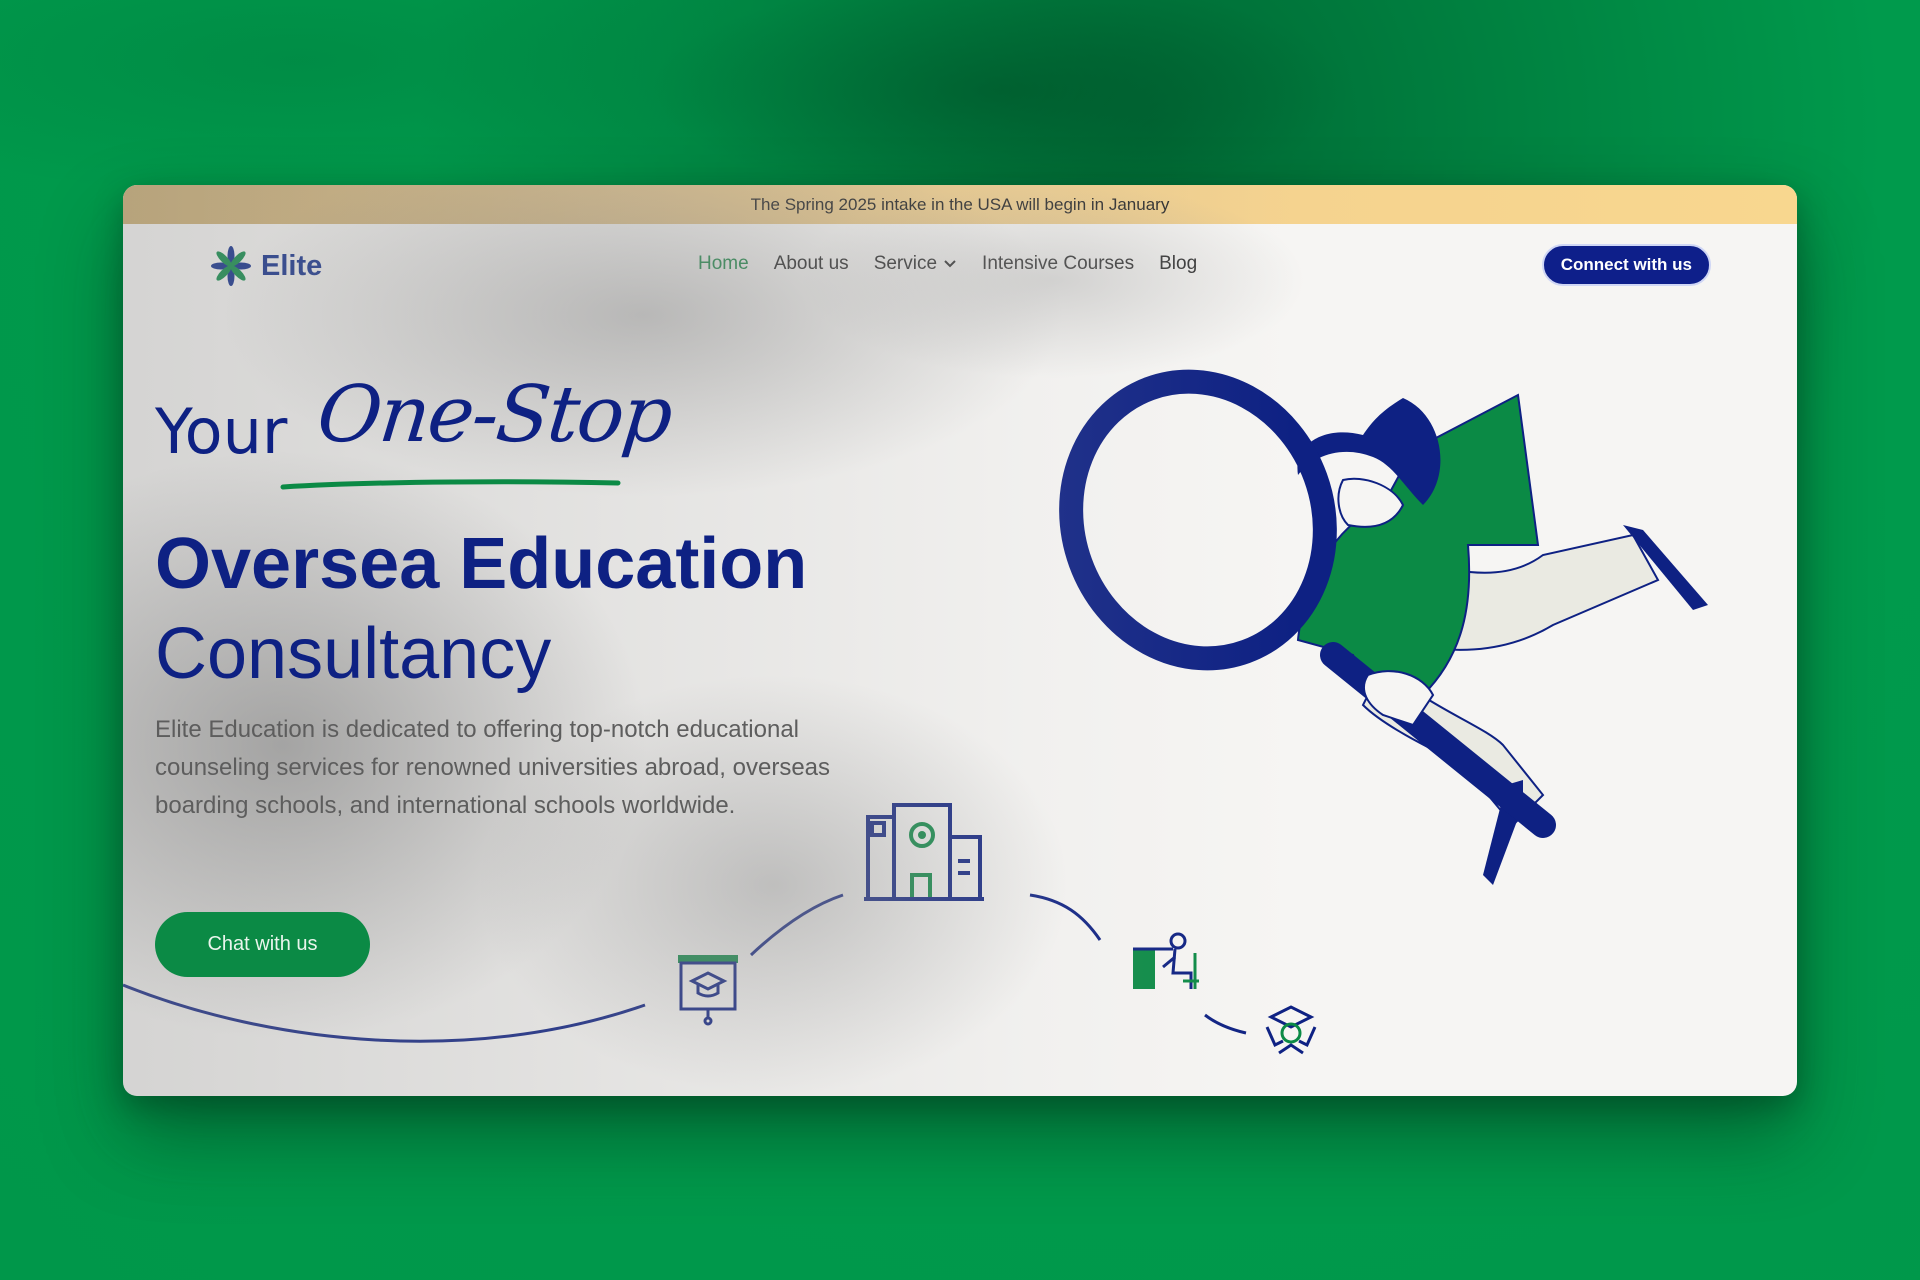  What do you see at coordinates (450, 484) in the screenshot?
I see `script-underline` at bounding box center [450, 484].